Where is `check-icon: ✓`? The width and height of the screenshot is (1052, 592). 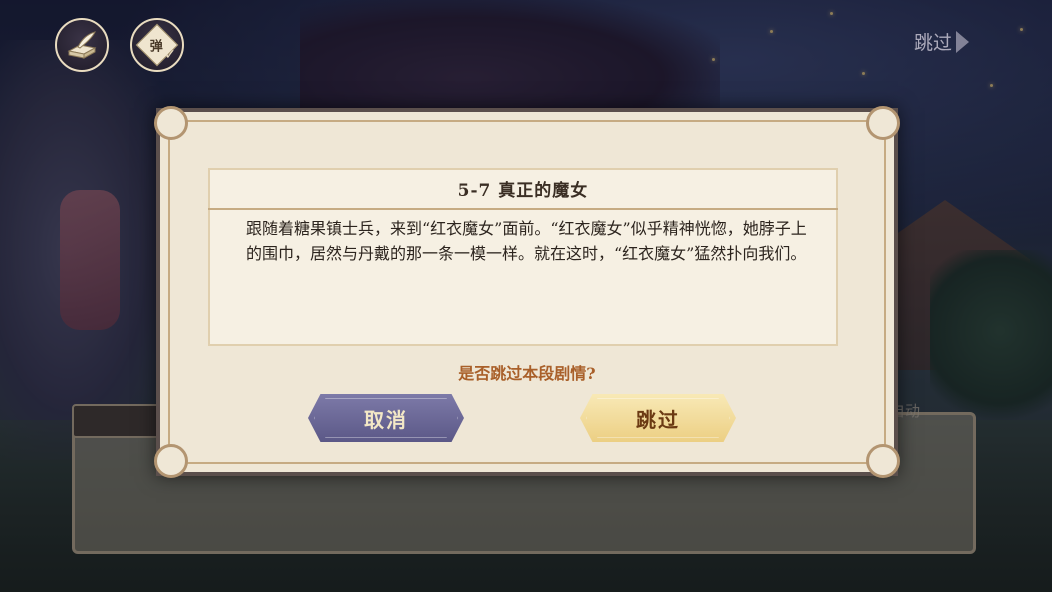
check-icon: ✓ is located at coordinates (170, 55).